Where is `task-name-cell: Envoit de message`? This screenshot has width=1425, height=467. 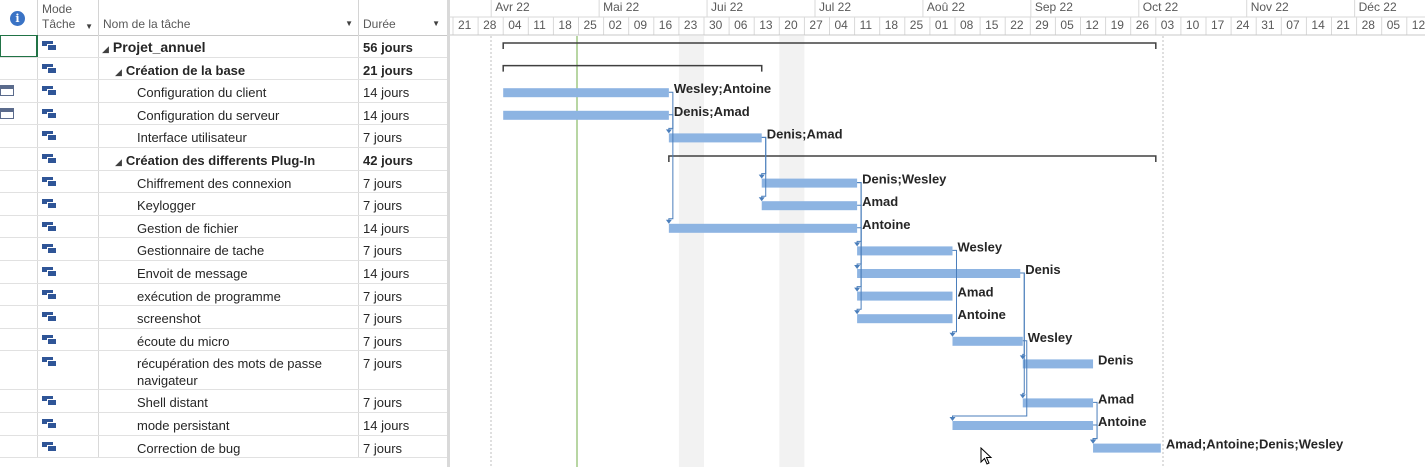
task-name-cell: Envoit de message is located at coordinates (229, 272).